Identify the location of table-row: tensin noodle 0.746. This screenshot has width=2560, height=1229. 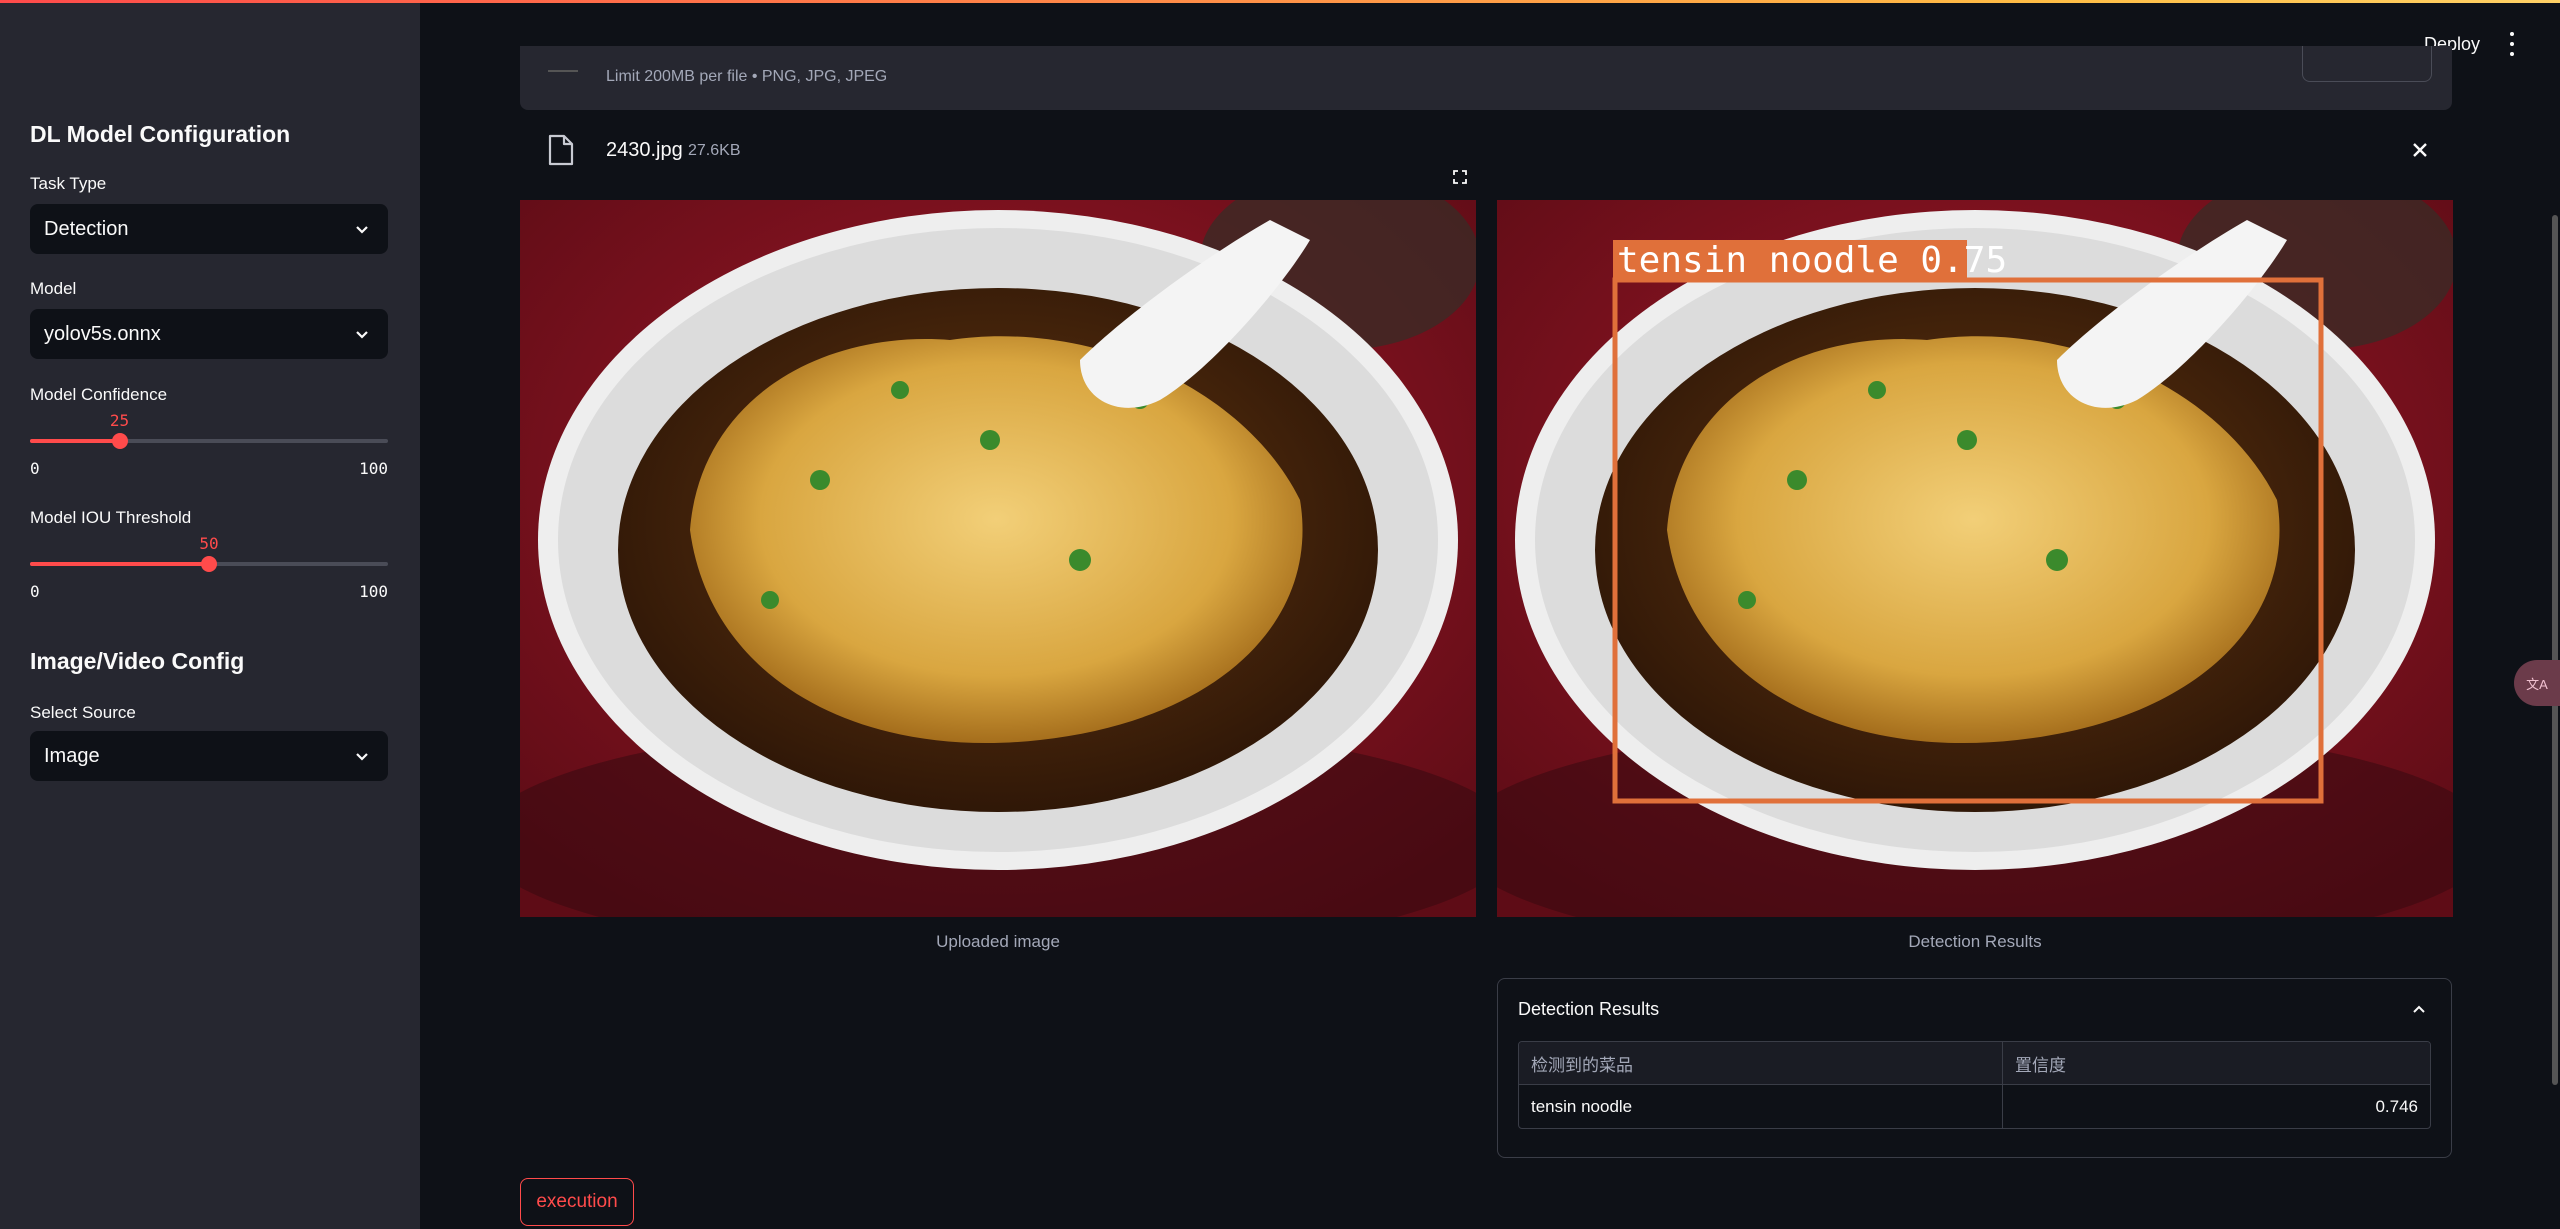
(1974, 1106).